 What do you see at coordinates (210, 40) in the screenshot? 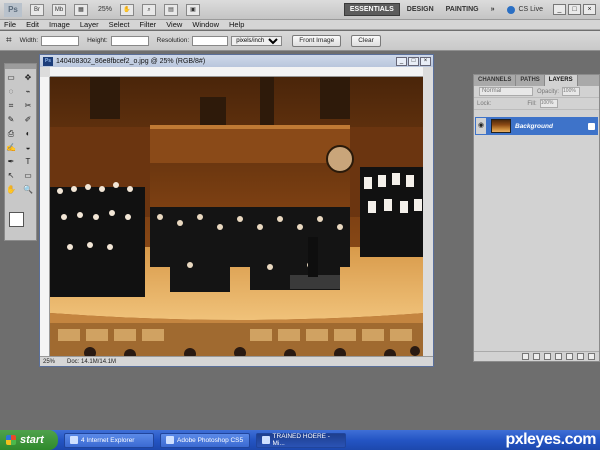
I see `resolution-input` at bounding box center [210, 40].